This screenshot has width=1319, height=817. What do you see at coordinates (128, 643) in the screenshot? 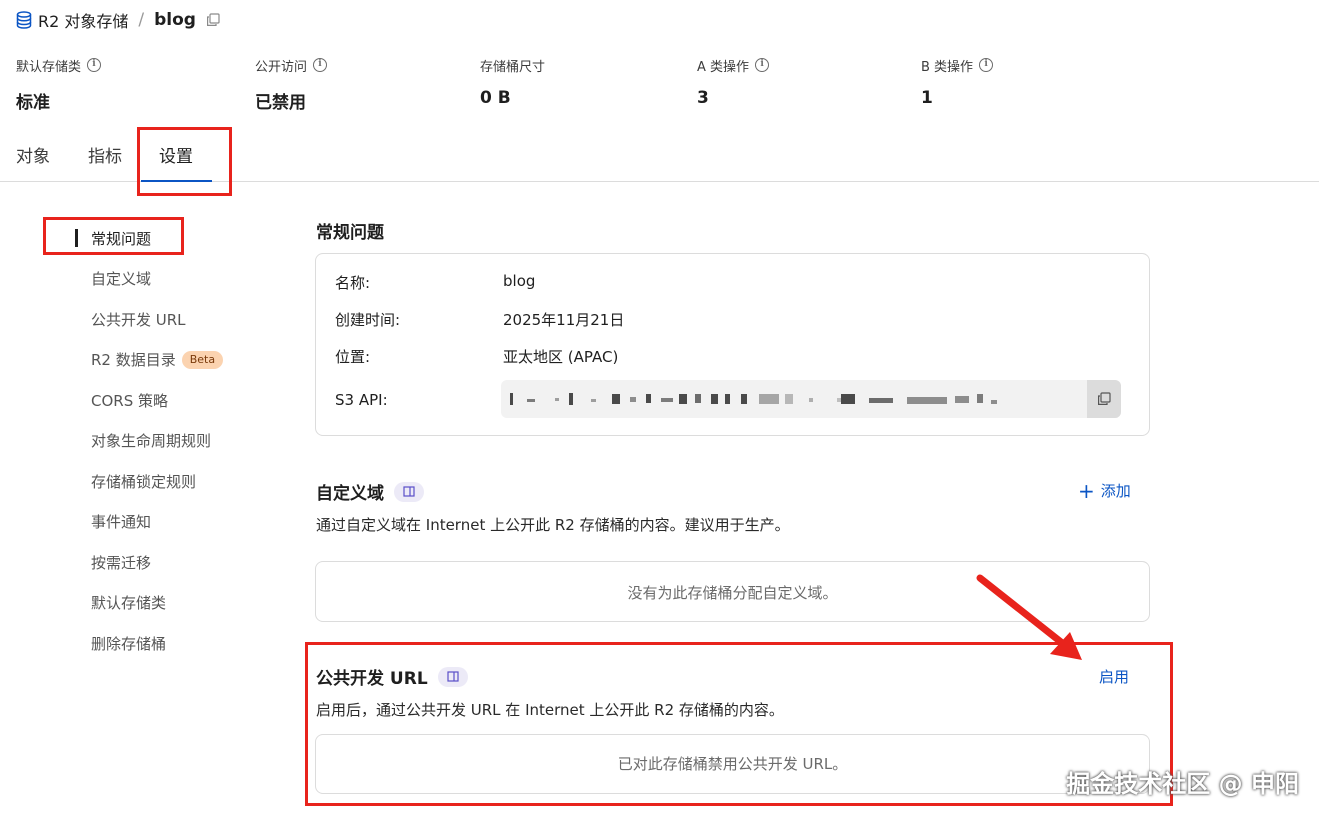
I see `sidenav-item-delete-bucket: 删除存储桶` at bounding box center [128, 643].